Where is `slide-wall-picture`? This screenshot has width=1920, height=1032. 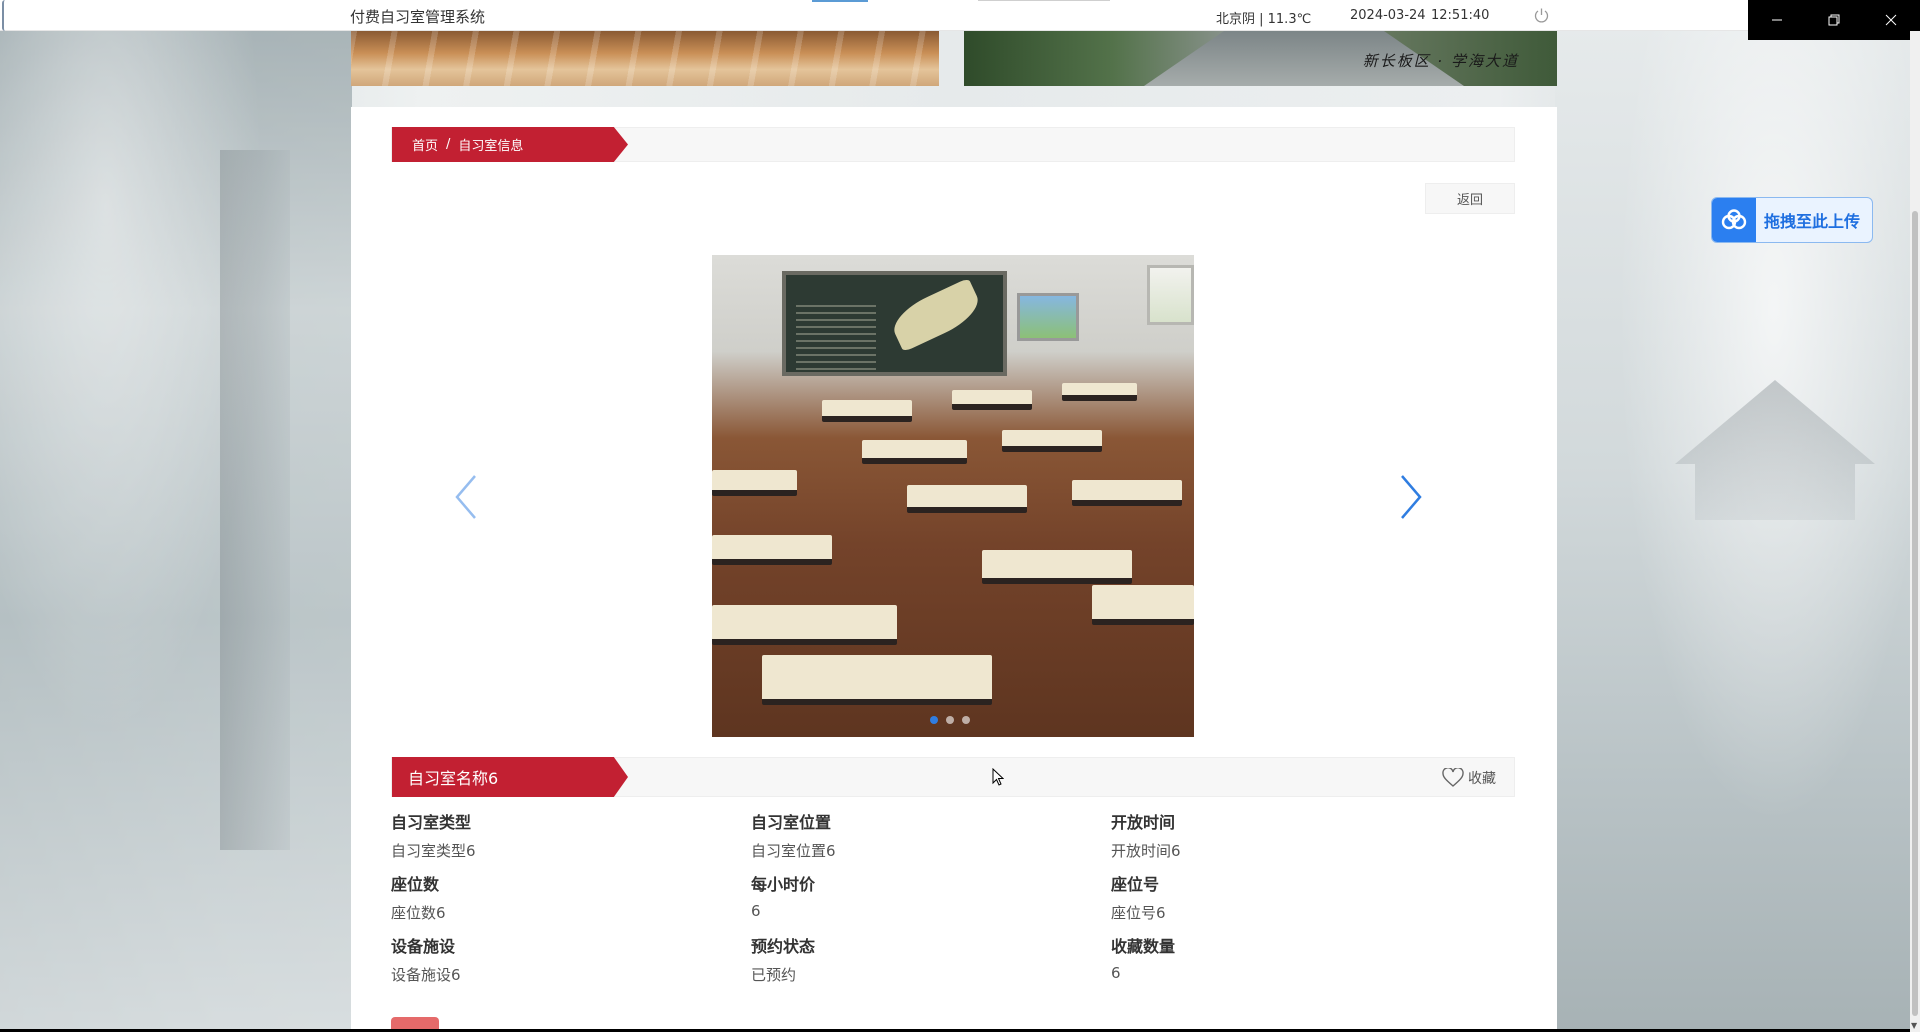
slide-wall-picture is located at coordinates (1048, 317).